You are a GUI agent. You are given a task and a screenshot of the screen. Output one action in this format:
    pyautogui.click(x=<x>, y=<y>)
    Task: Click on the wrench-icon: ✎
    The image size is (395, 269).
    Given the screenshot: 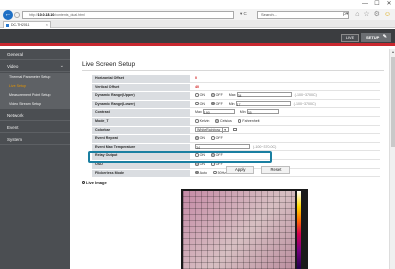 What is the action you would take?
    pyautogui.click(x=384, y=37)
    